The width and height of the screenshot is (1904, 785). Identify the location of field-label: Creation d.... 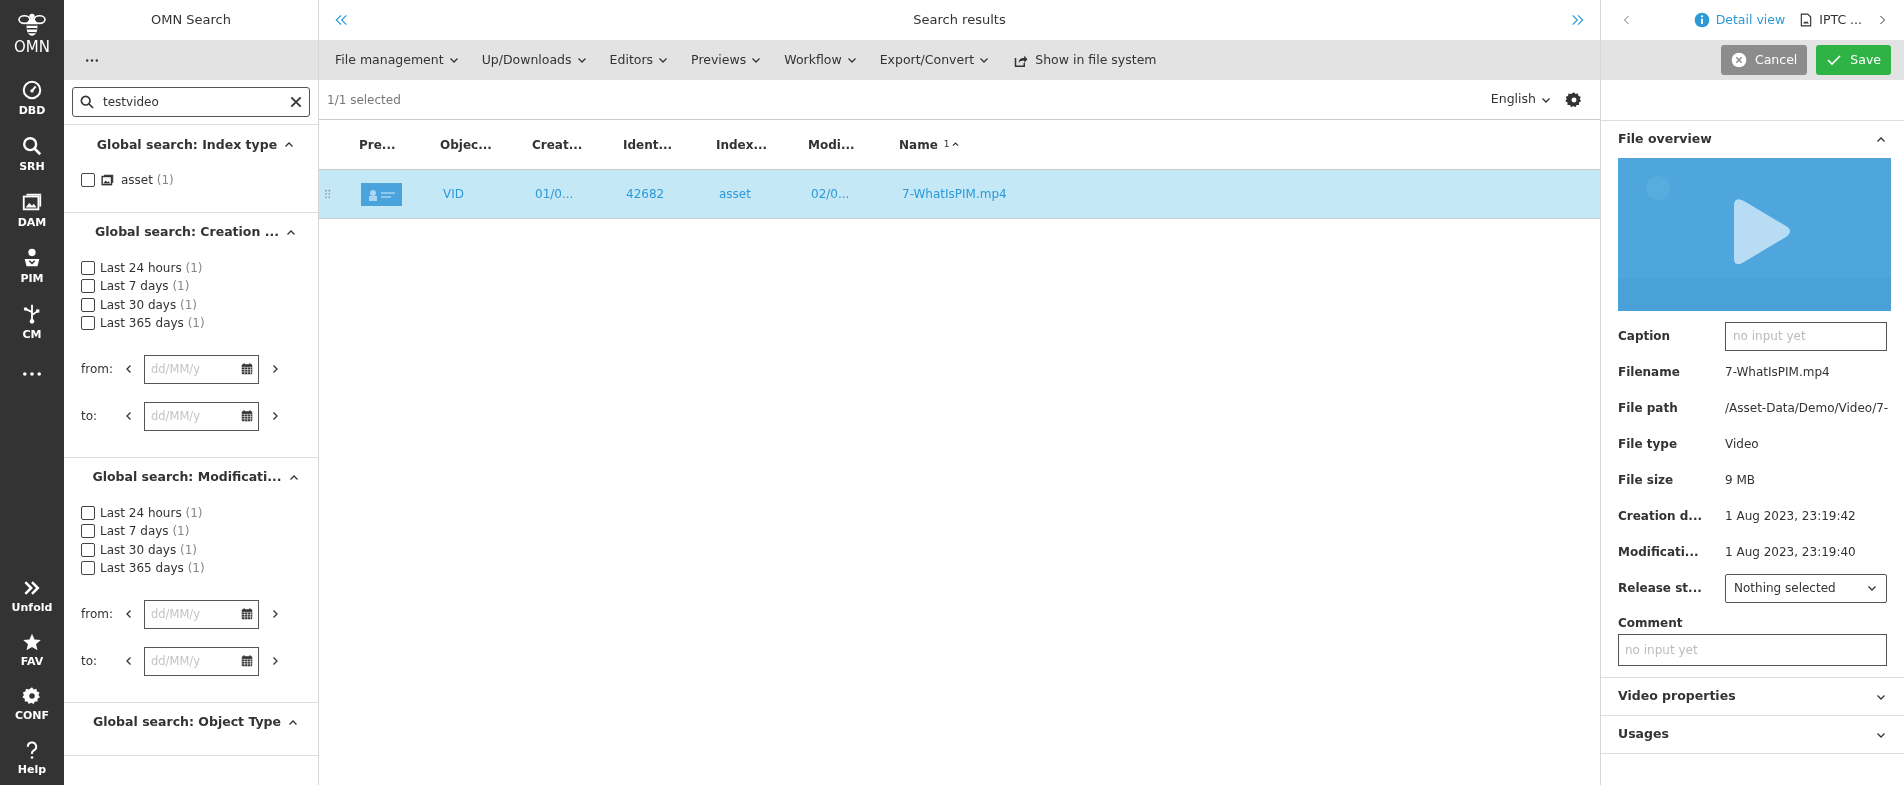
(1661, 516).